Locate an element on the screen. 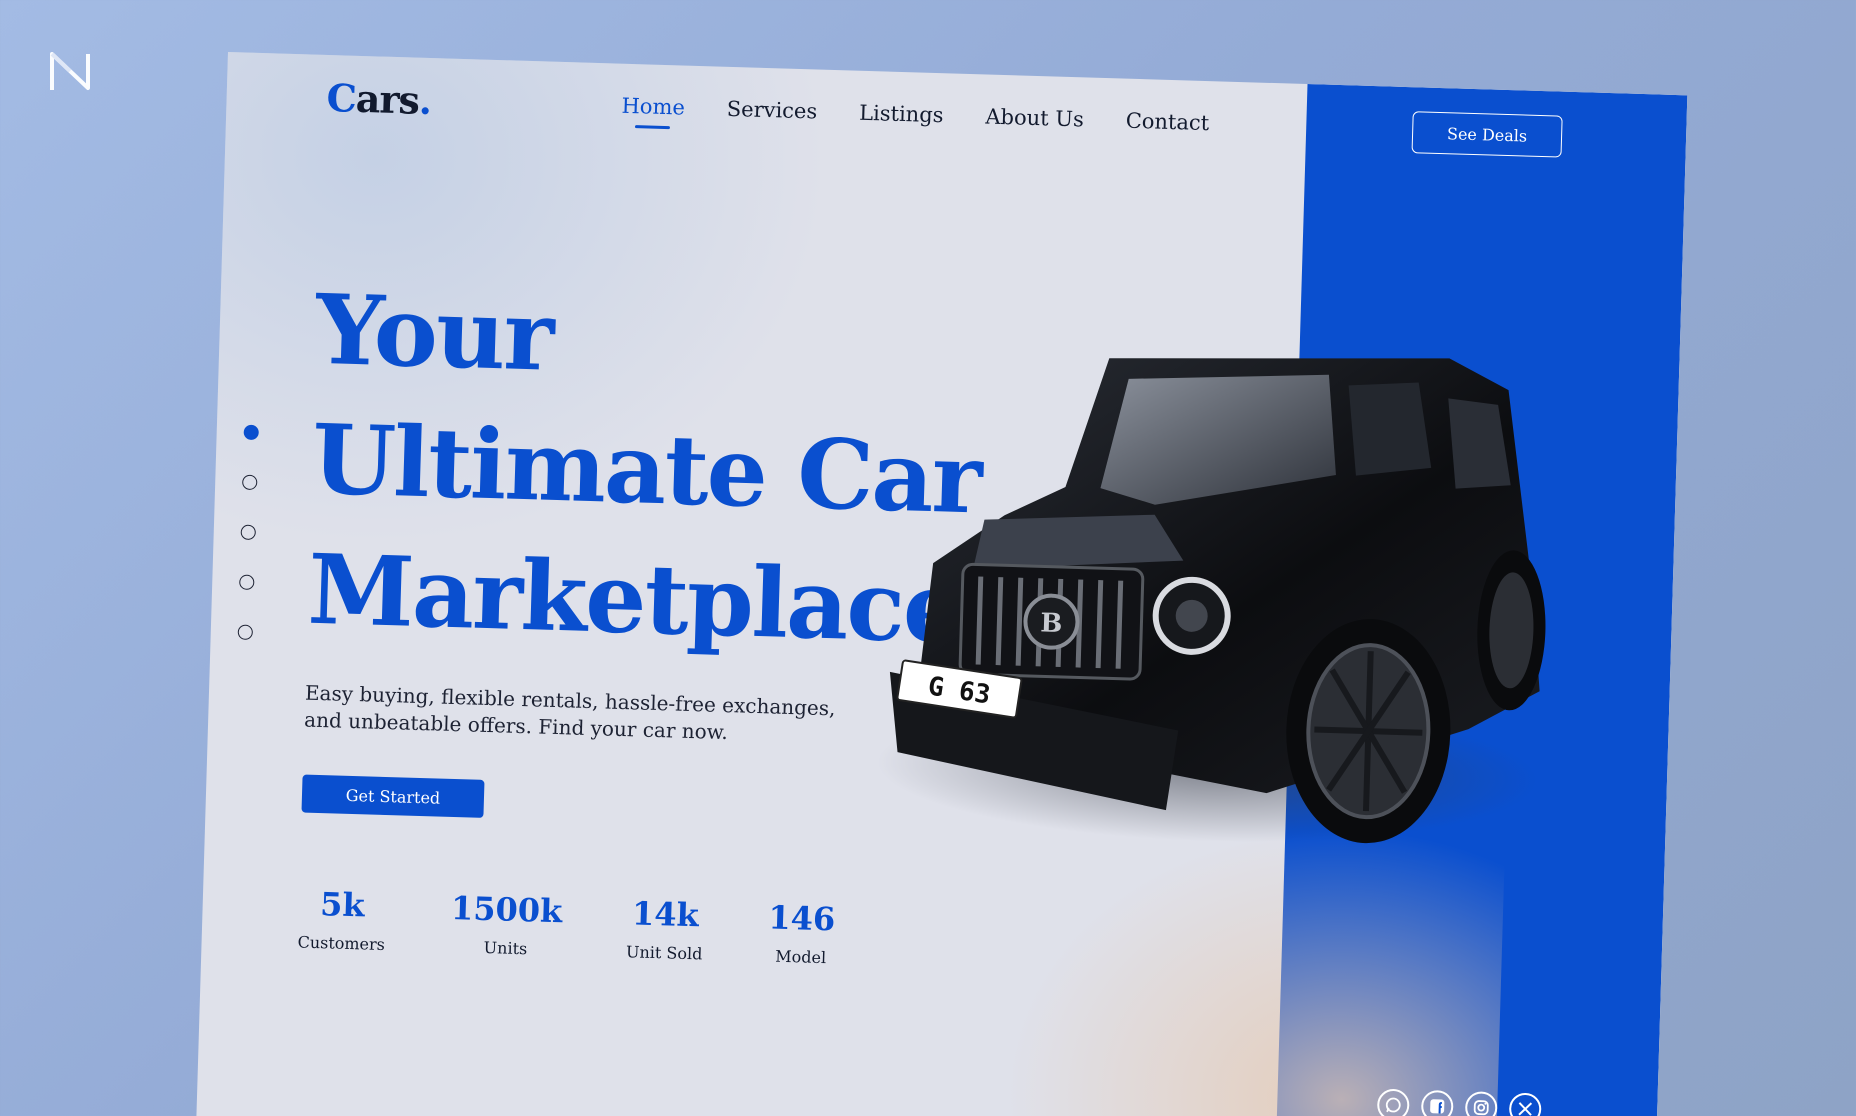 This screenshot has width=1856, height=1116. stat-unit-sold: 14k Unit Sold is located at coordinates (665, 928).